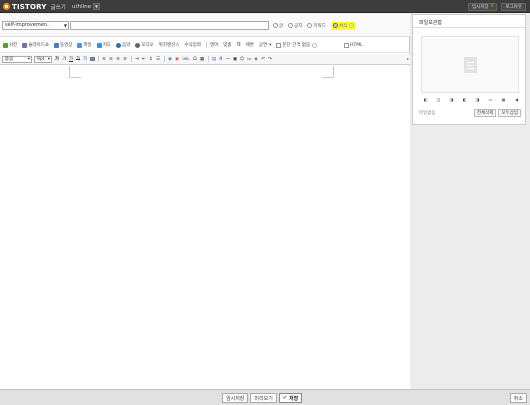 Image resolution: width=530 pixels, height=405 pixels. What do you see at coordinates (485, 113) in the screenshot?
I see `delete-all-button: 전체삭제` at bounding box center [485, 113].